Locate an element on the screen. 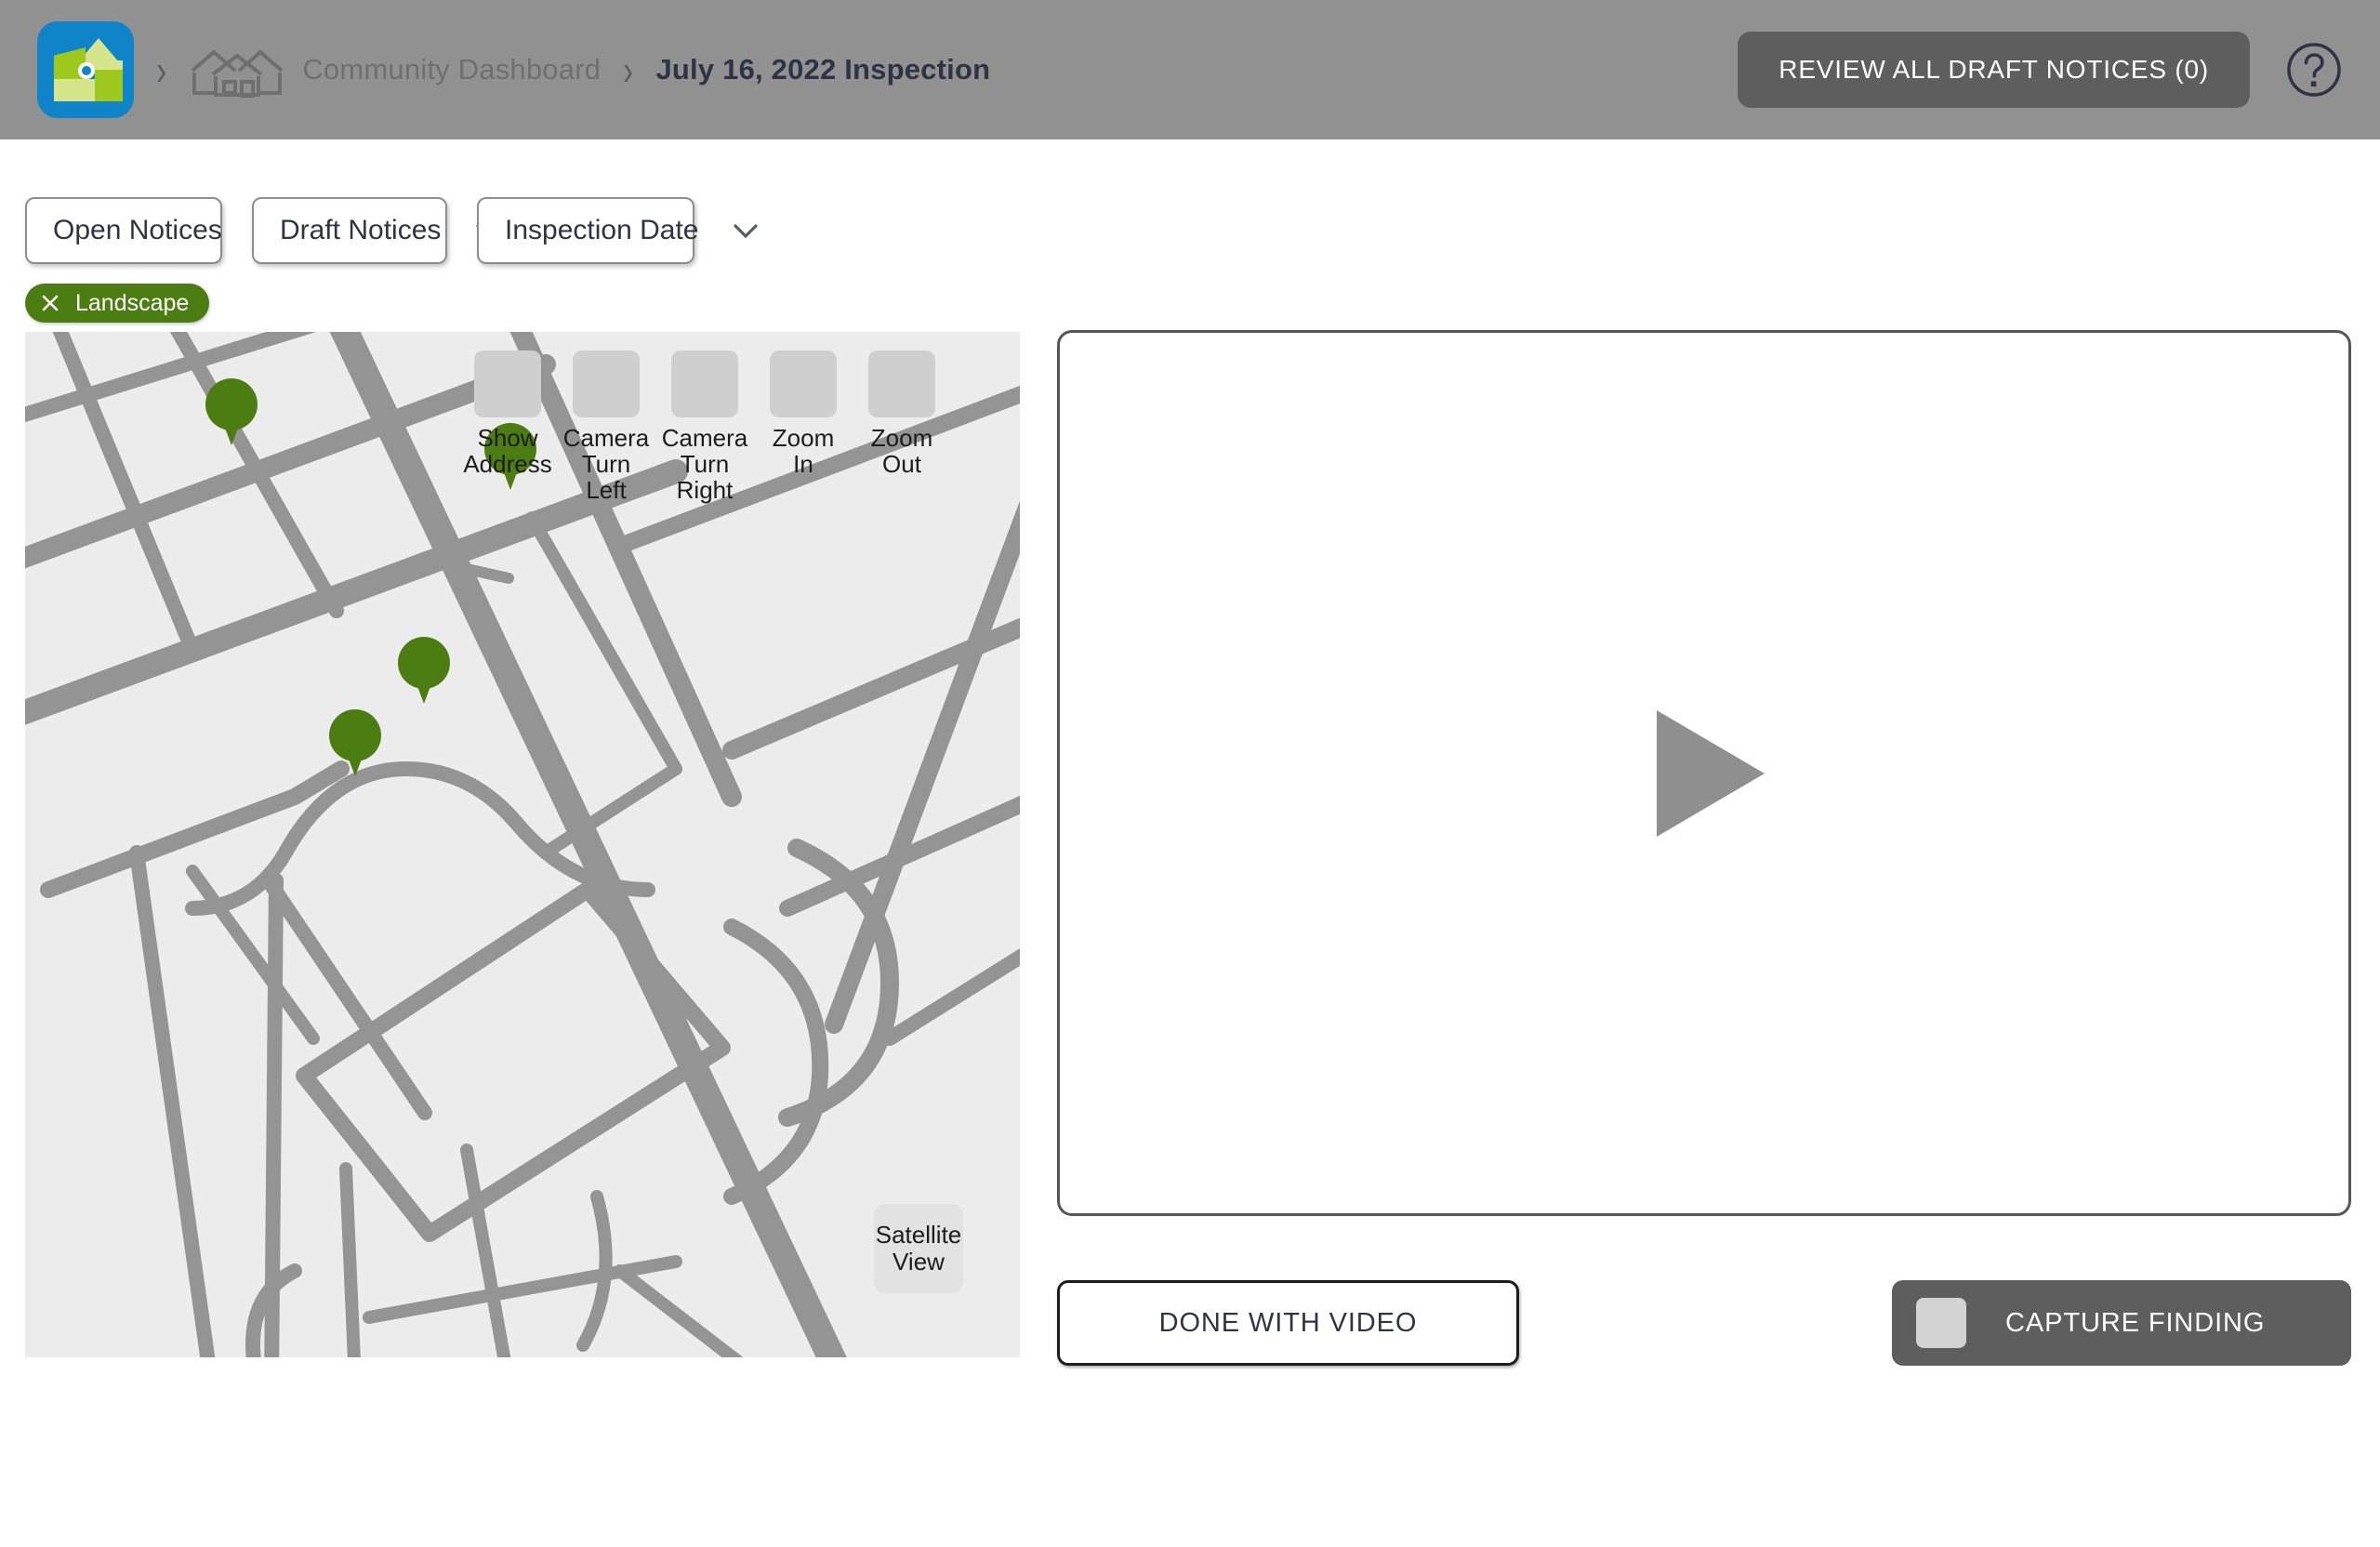 This screenshot has height=1547, width=2380. three-houses-icon is located at coordinates (238, 73).